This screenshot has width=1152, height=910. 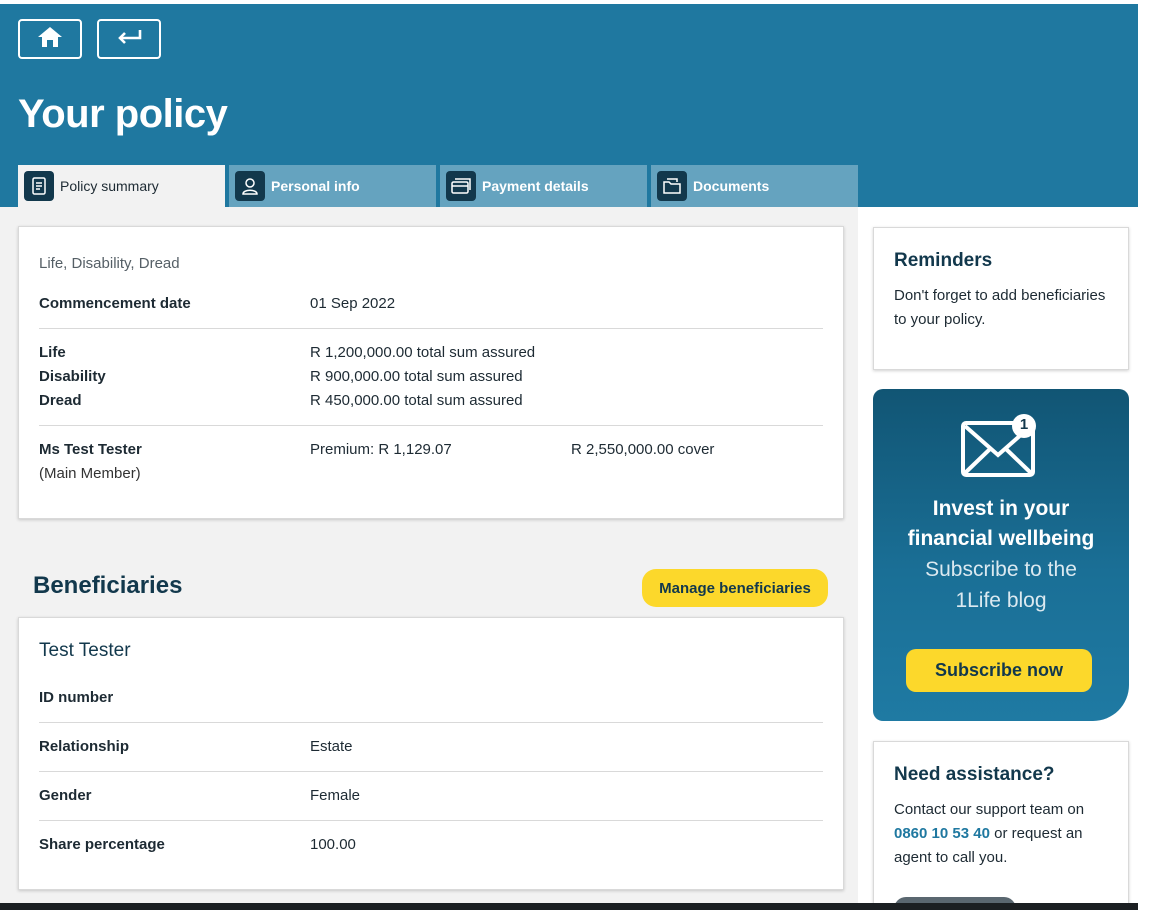 I want to click on commencement-label: Commencement date, so click(x=115, y=303).